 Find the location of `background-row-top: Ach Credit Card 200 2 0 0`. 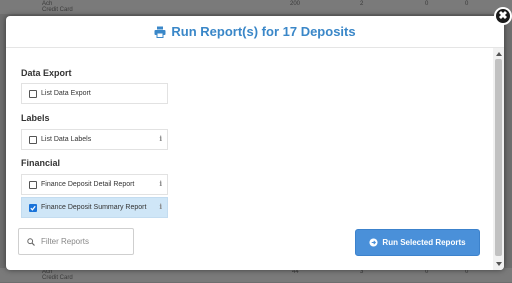

background-row-top: Ach Credit Card 200 2 0 0 is located at coordinates (256, 7).